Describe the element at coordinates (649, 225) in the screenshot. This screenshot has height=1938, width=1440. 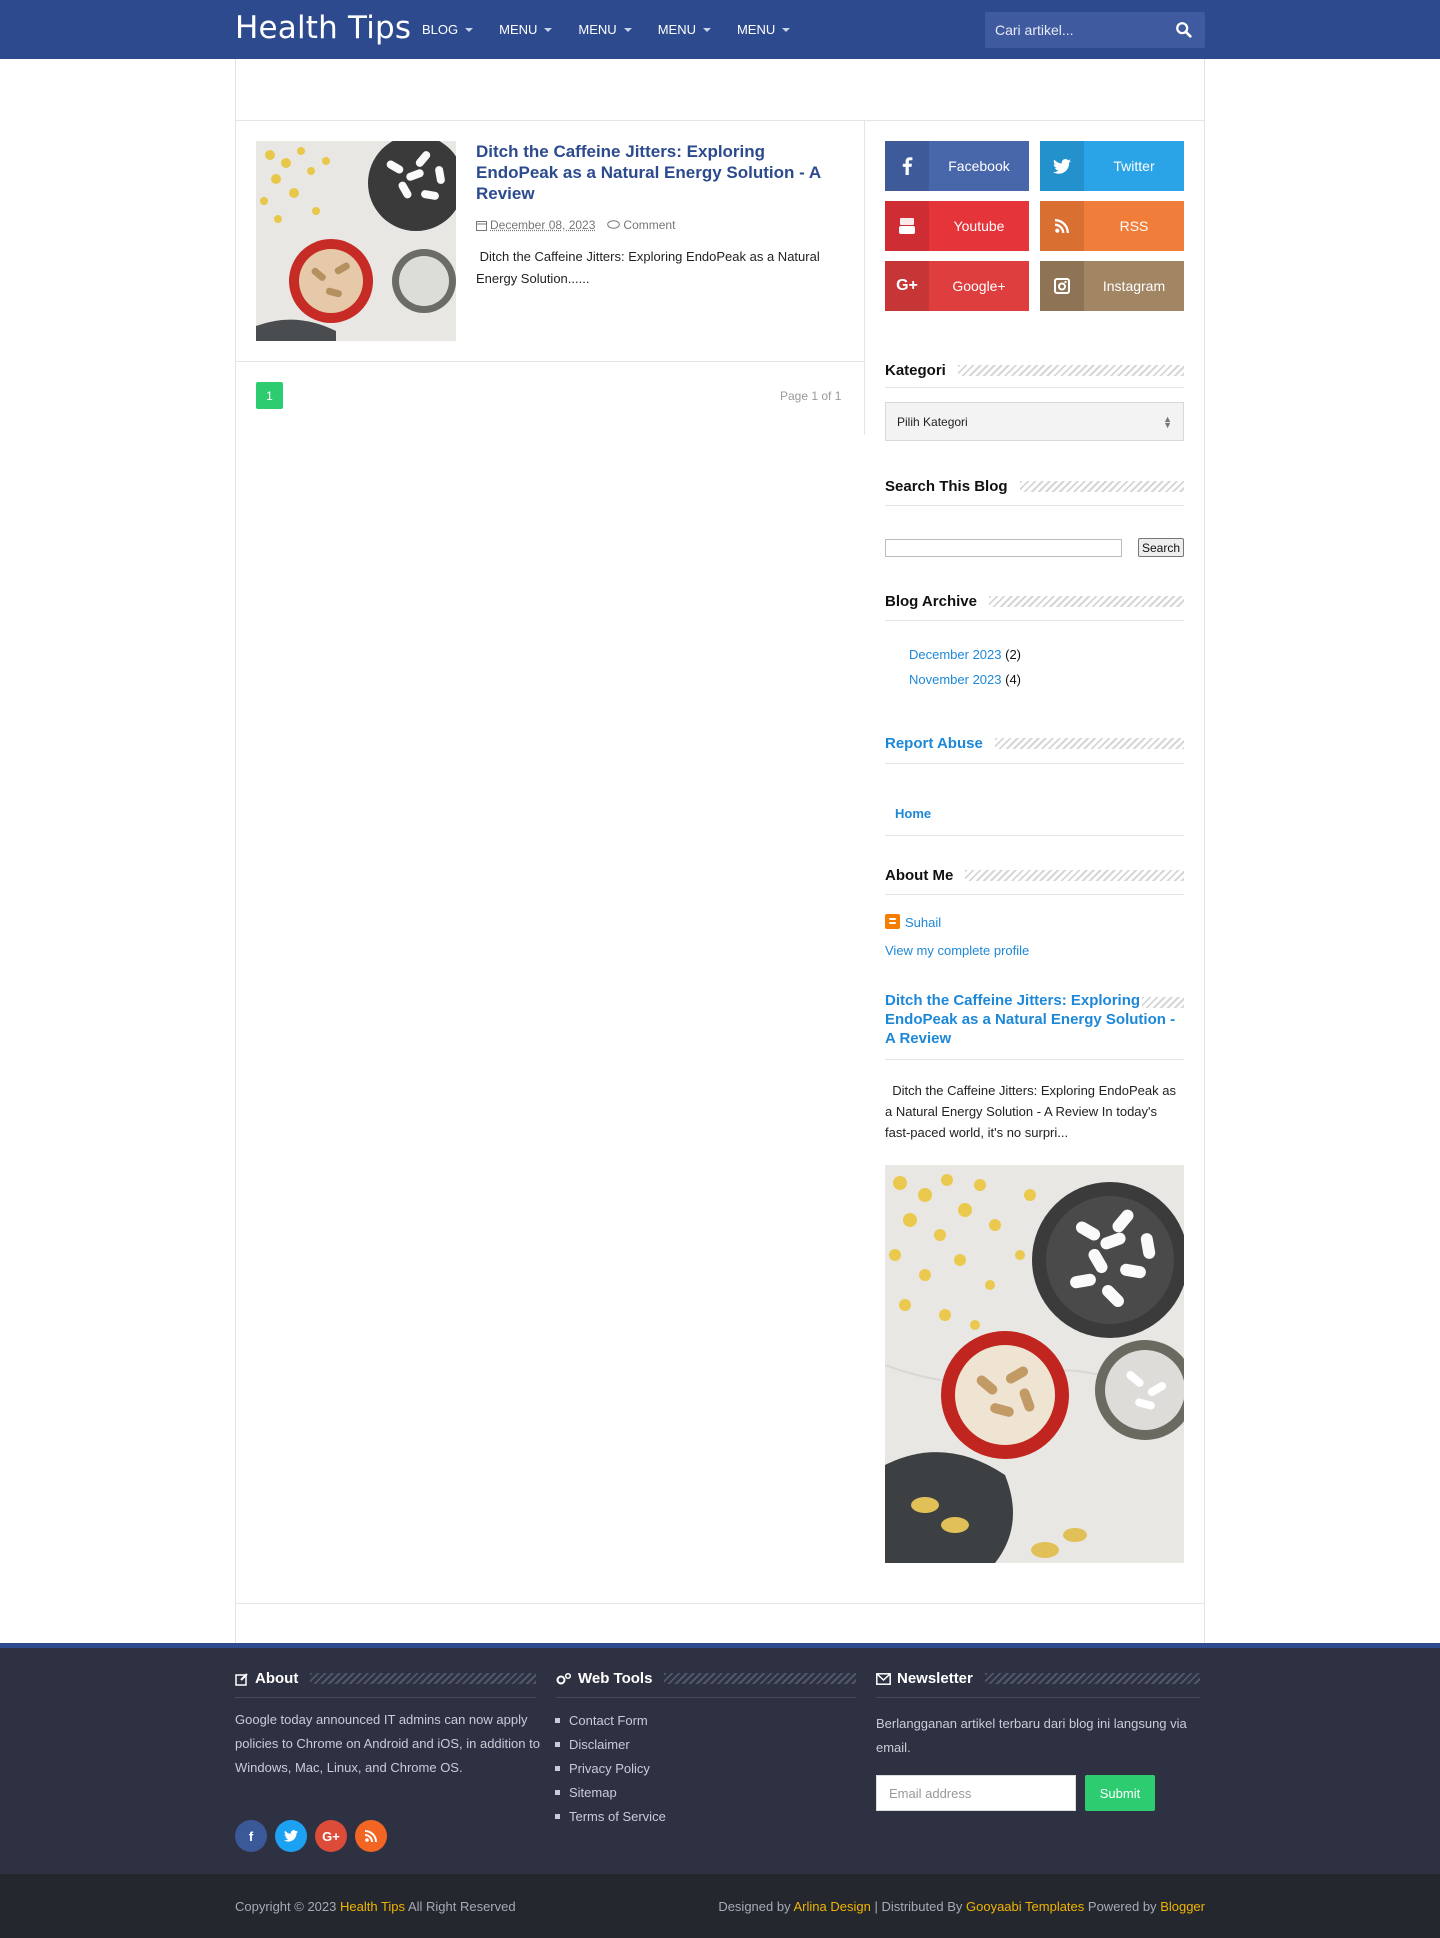
I see `comment-label: Comment` at that location.